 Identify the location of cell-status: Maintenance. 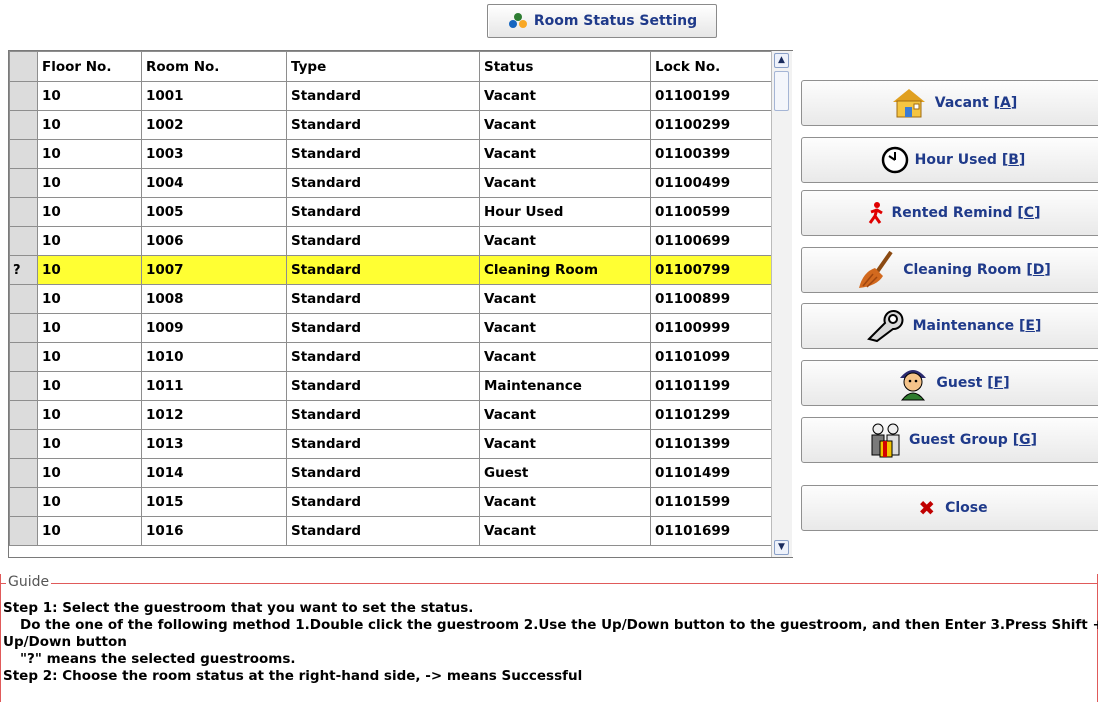
(565, 386).